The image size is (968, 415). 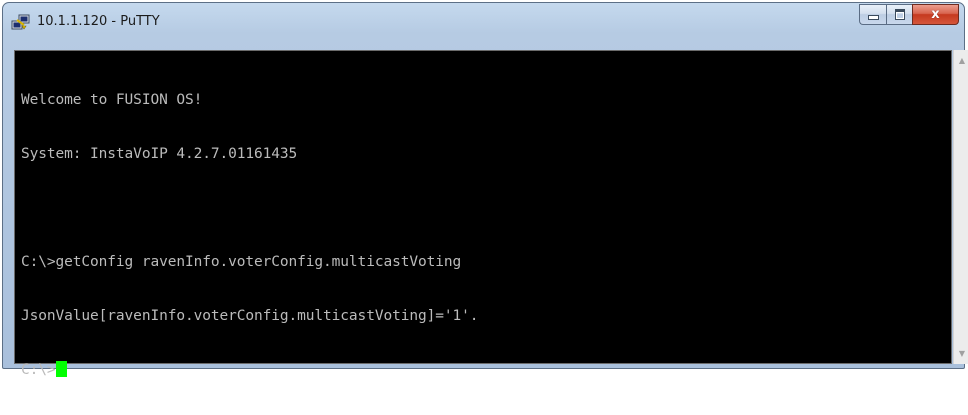 I want to click on window-title: 10.1.1.120 - PuTTY, so click(x=98, y=21).